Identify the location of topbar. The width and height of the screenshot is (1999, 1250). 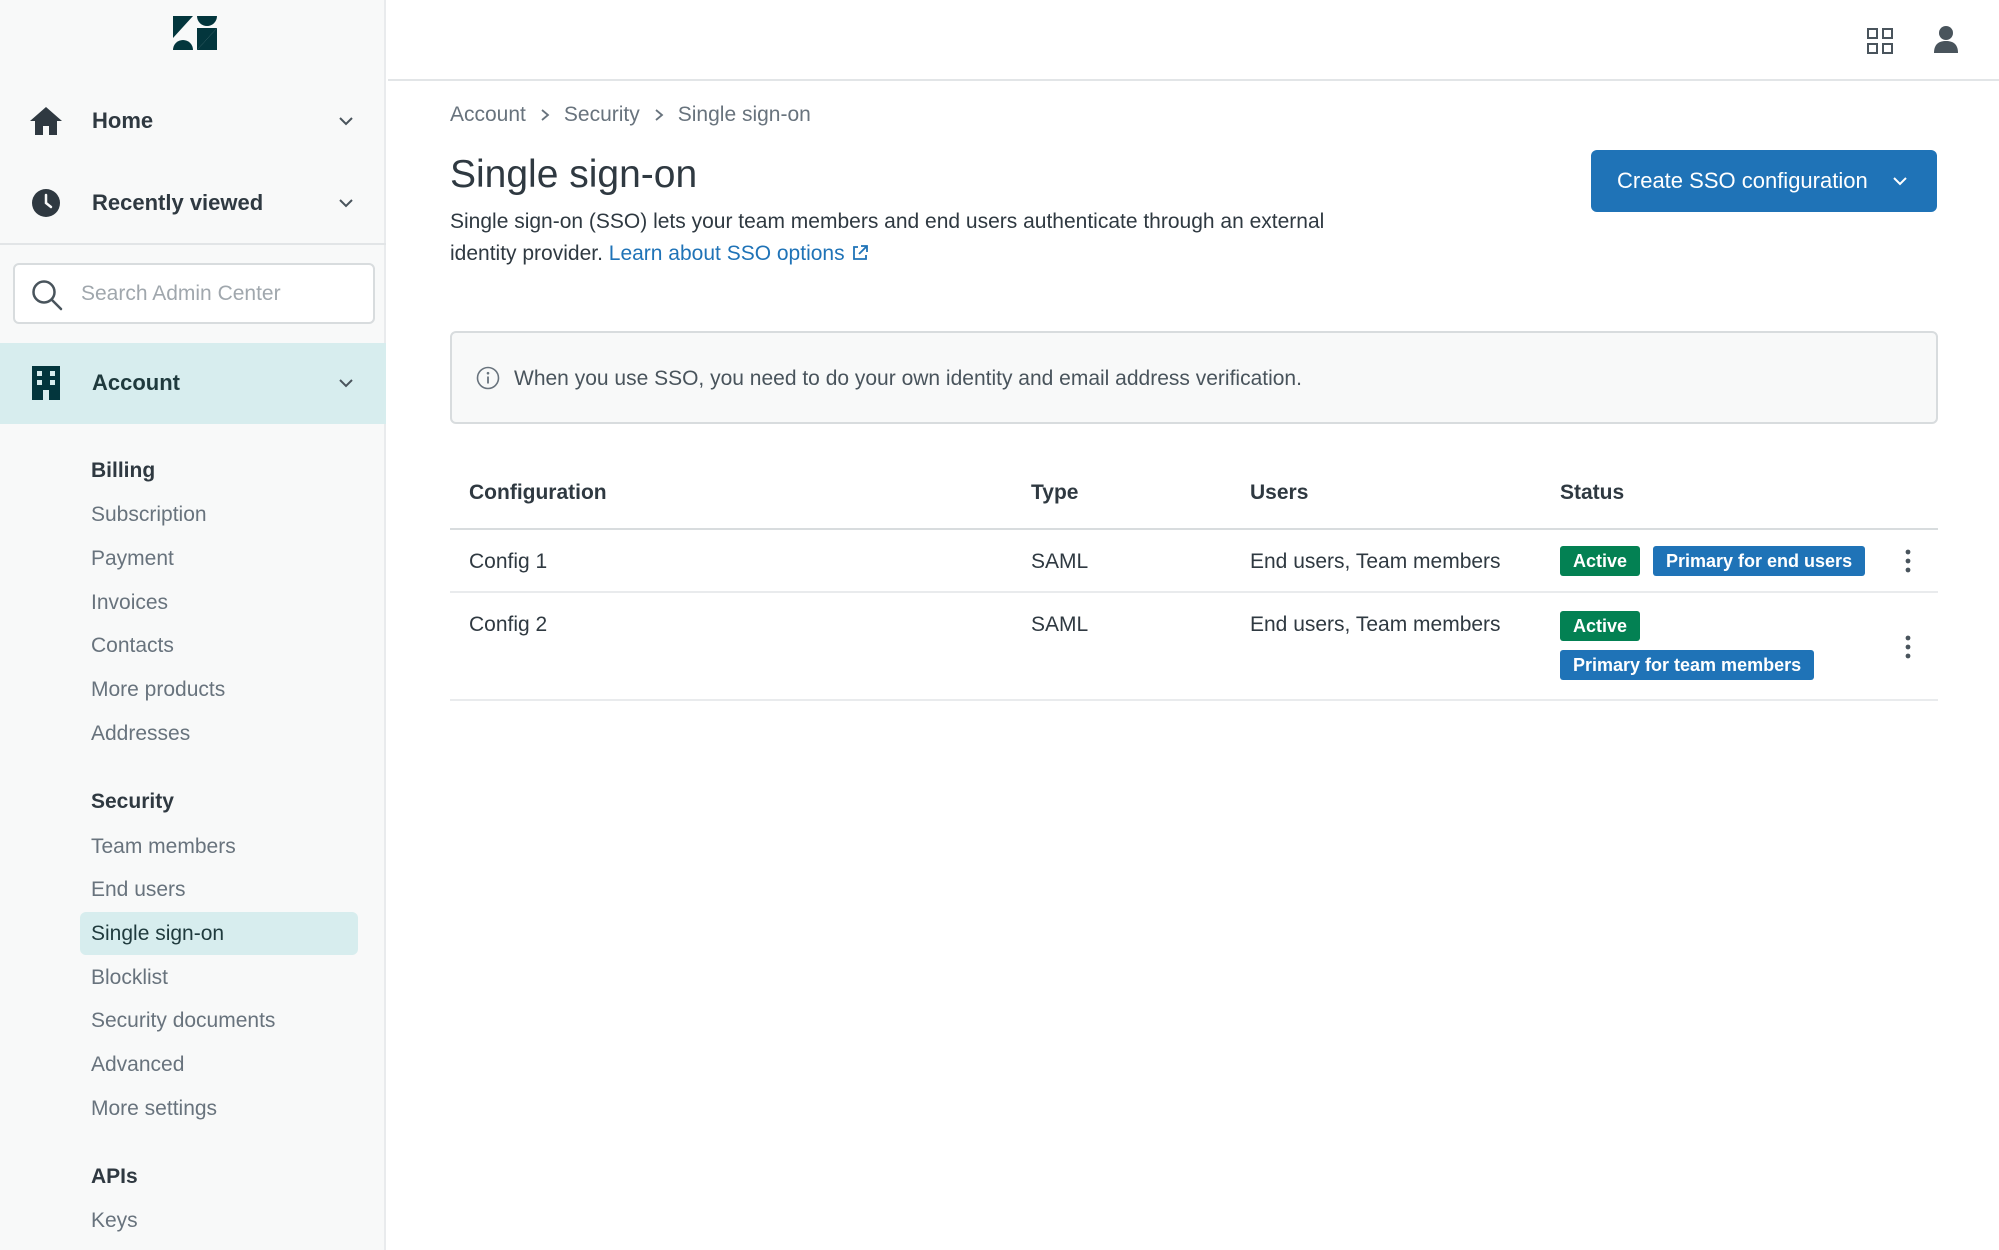
(1193, 40).